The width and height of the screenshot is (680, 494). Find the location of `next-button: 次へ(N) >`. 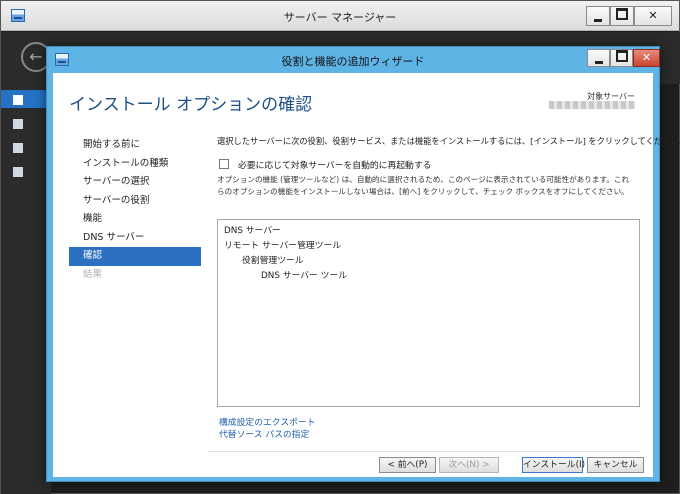

next-button: 次へ(N) > is located at coordinates (469, 465).